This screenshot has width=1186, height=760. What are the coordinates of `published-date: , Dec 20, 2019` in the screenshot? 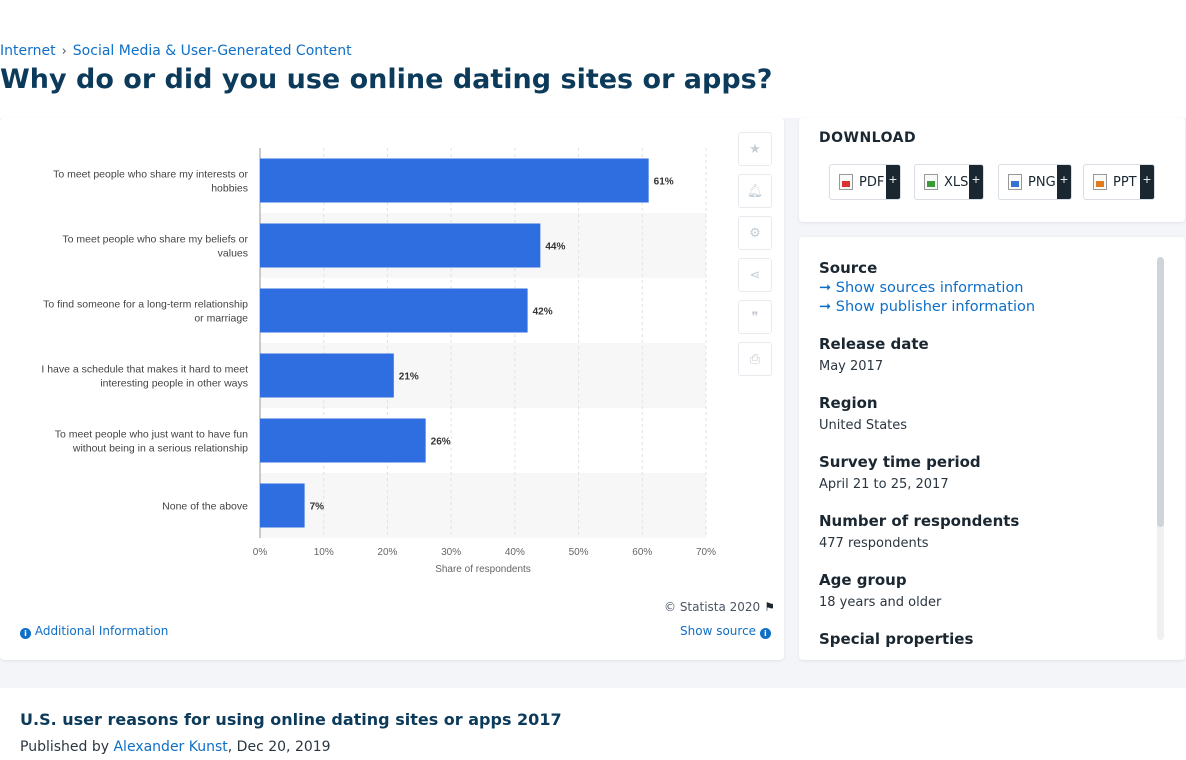 It's located at (279, 747).